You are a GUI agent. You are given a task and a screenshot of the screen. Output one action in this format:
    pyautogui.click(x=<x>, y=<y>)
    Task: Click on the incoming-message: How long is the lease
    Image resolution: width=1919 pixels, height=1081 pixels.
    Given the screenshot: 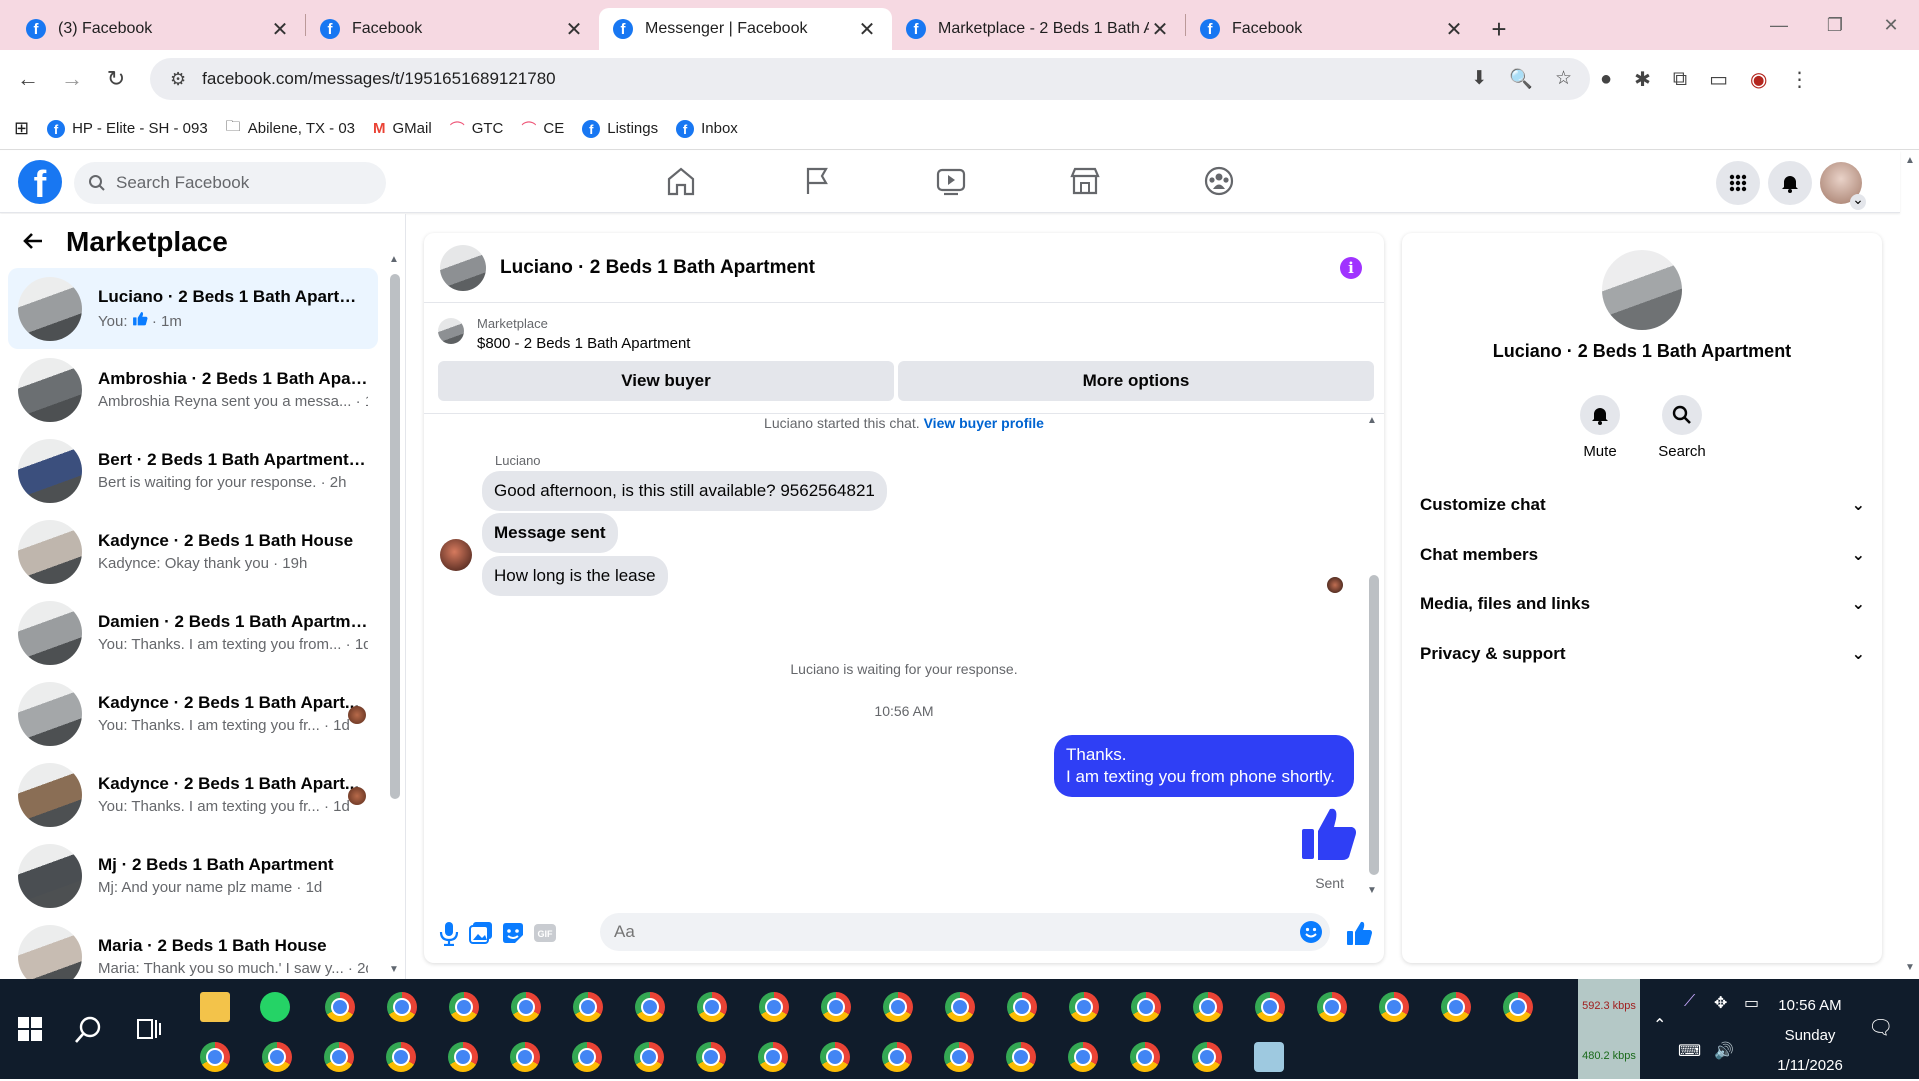 What is the action you would take?
    pyautogui.click(x=575, y=576)
    